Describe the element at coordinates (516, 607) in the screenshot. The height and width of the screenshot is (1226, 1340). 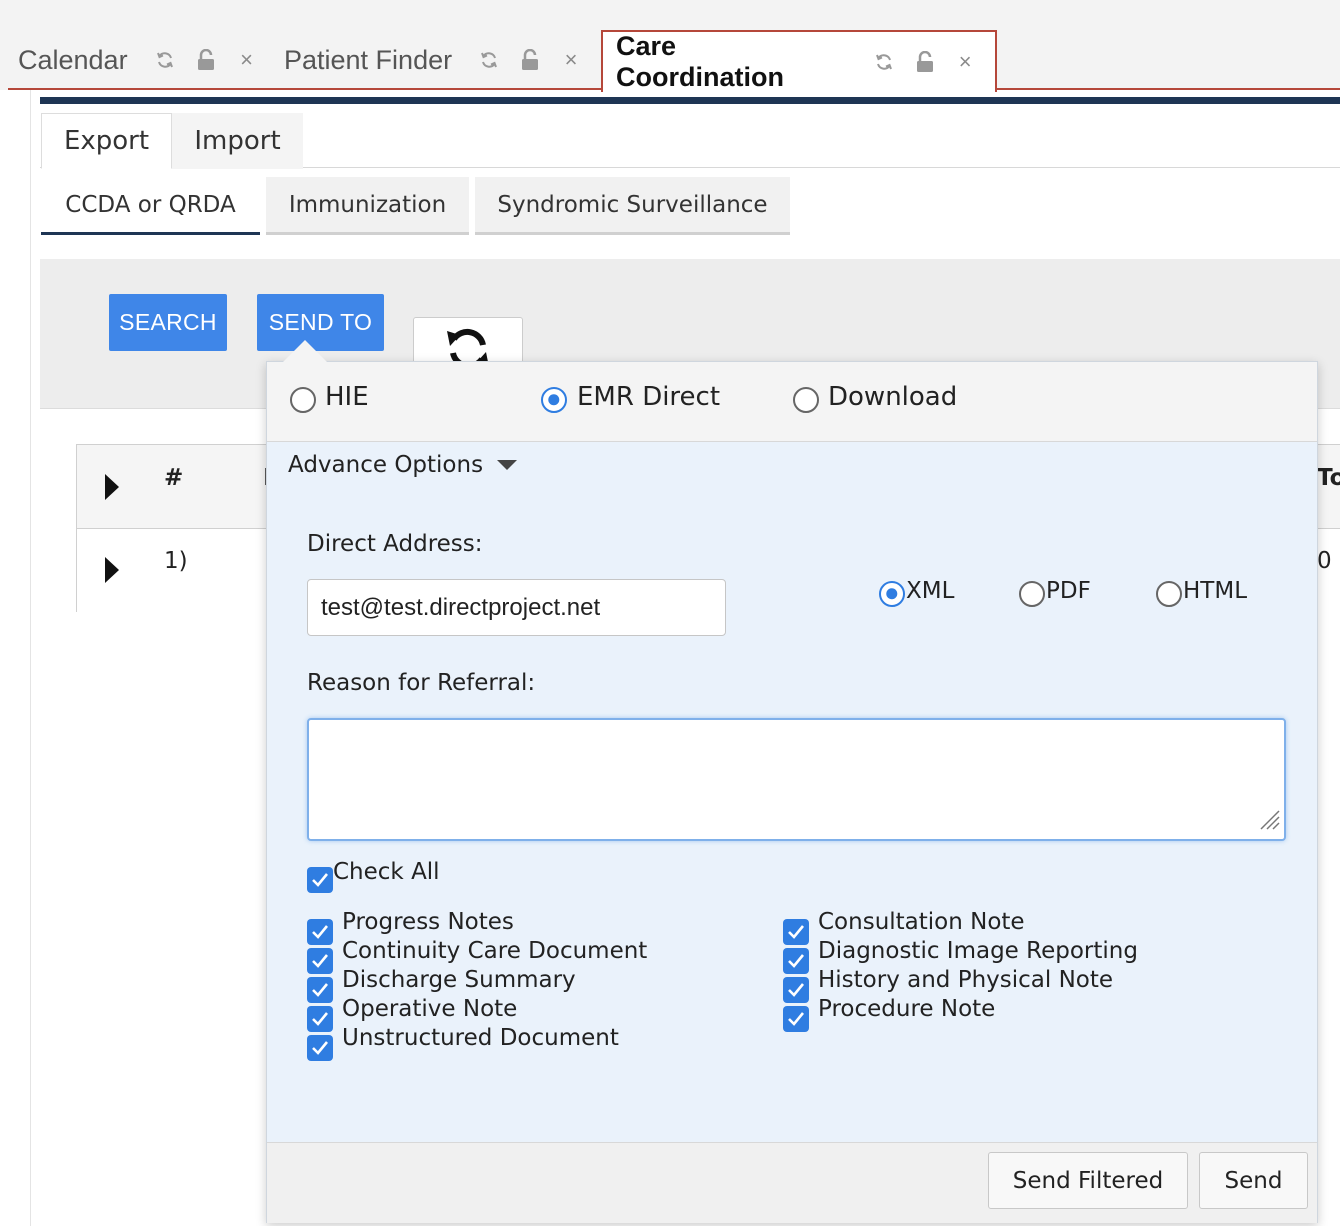
I see `direct-address-input: test@test.directproject.net` at that location.